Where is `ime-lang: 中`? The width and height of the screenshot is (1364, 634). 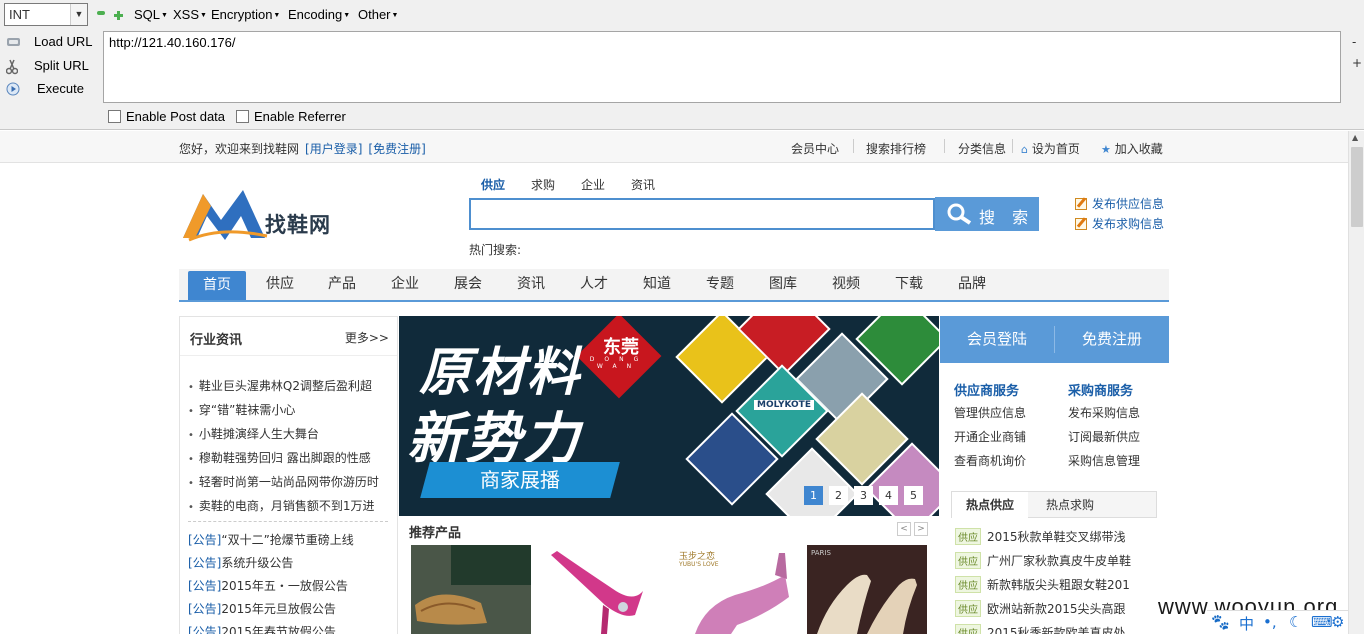
ime-lang: 中 is located at coordinates (1246, 623).